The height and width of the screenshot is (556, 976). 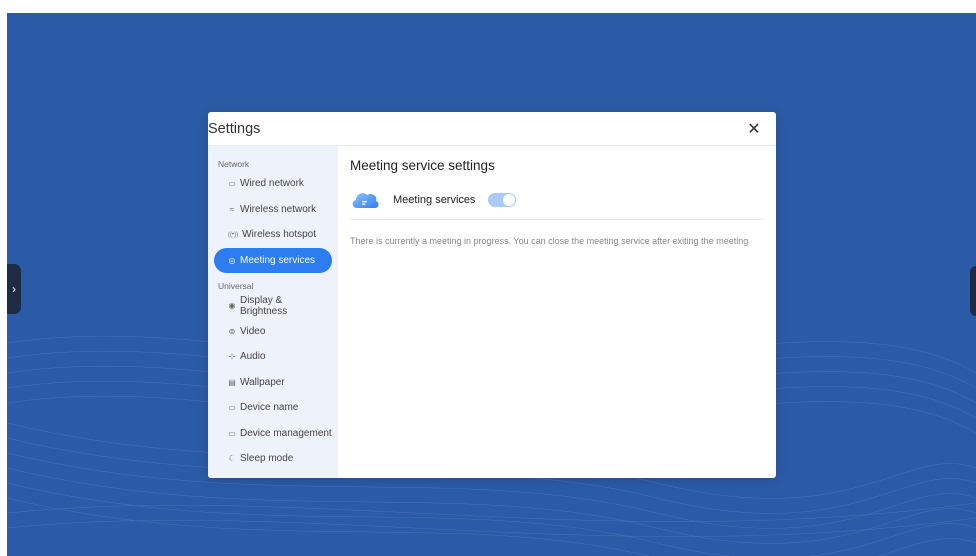 What do you see at coordinates (262, 382) in the screenshot?
I see `sidebar-item-label: Wallpaper` at bounding box center [262, 382].